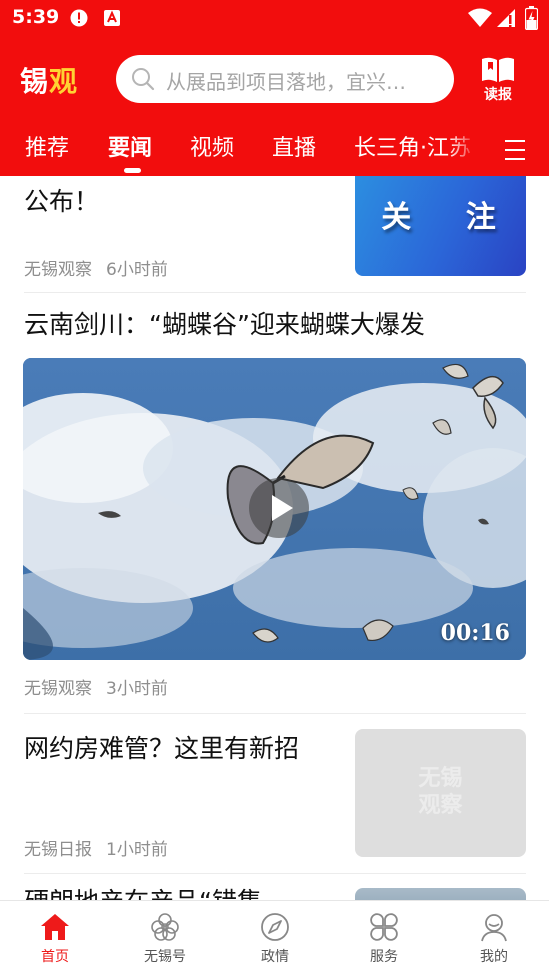 The width and height of the screenshot is (549, 977). I want to click on video-duration: 00:16, so click(475, 633).